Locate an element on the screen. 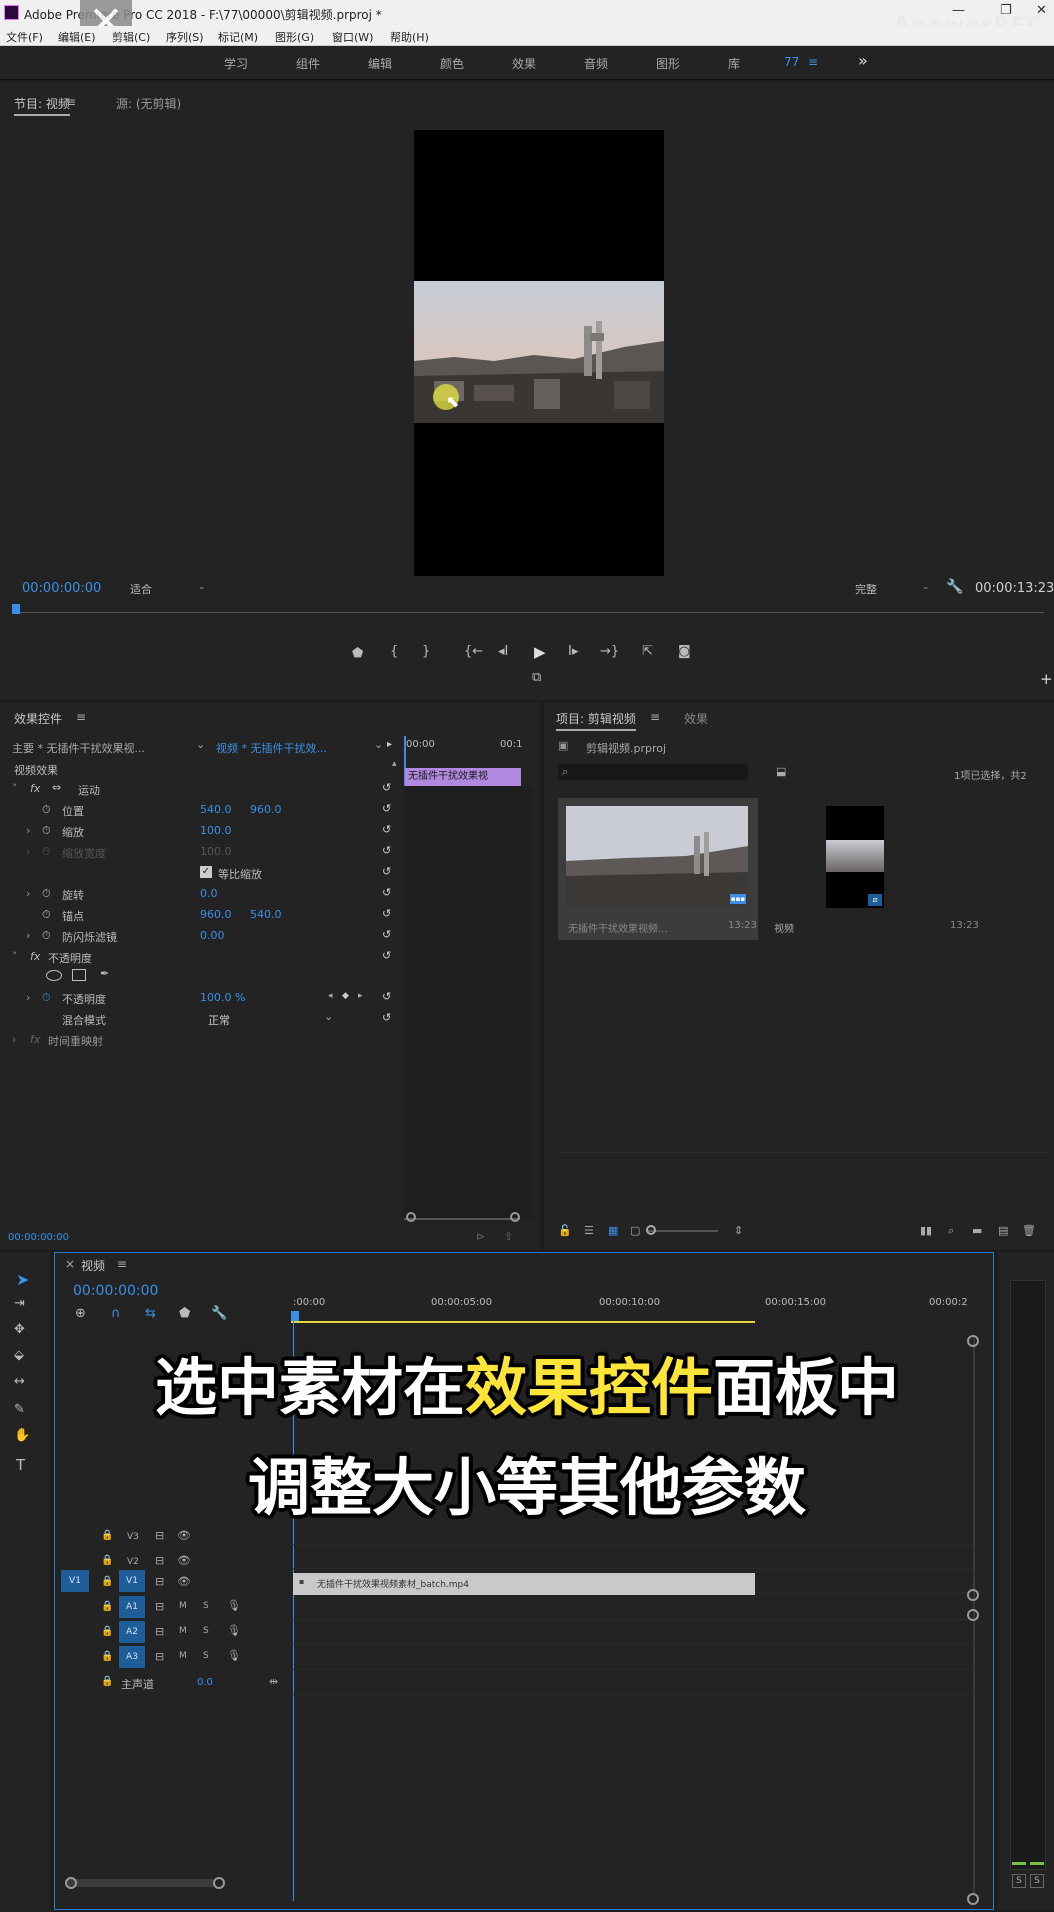 The image size is (1054, 1912). v-scroll-handle-mid is located at coordinates (973, 1595).